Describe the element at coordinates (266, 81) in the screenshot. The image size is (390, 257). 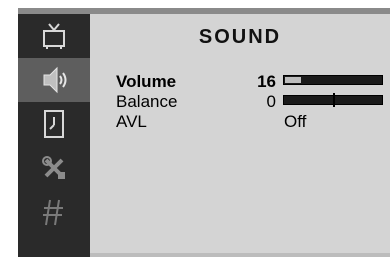
I see `volume-value: 16` at that location.